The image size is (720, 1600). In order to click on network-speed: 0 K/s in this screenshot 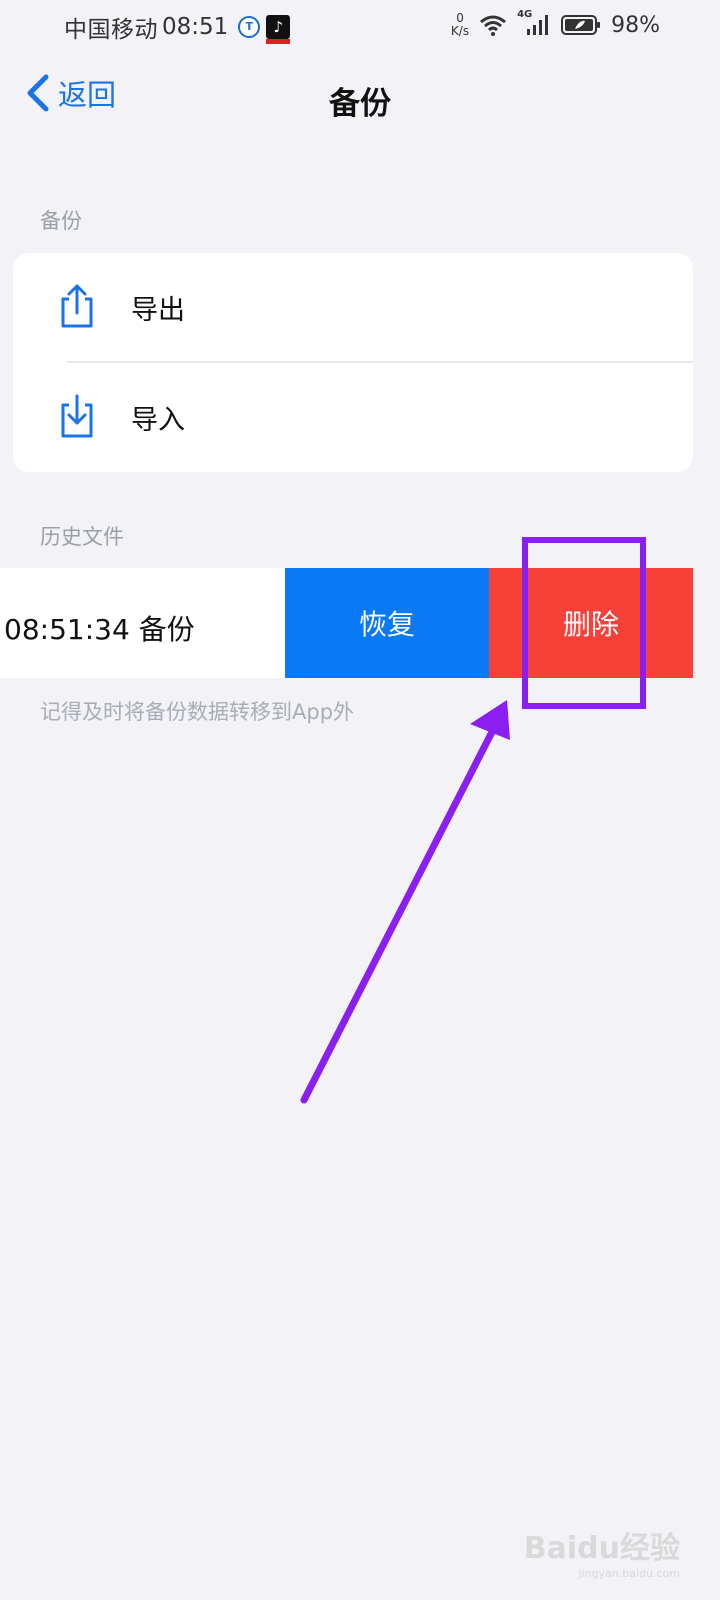, I will do `click(460, 24)`.